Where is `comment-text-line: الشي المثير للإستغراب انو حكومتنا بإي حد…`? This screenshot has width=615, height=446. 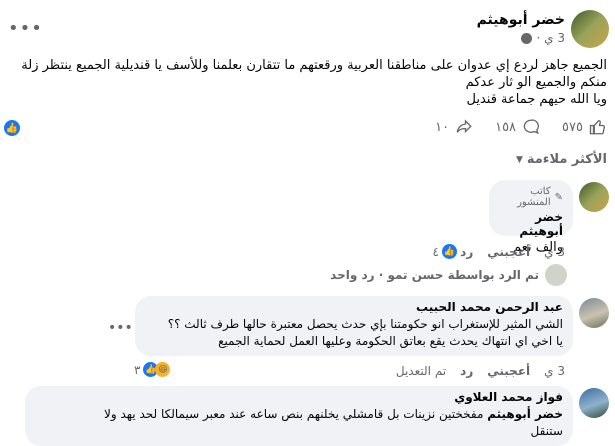 comment-text-line: الشي المثير للإستغراب انو حكومتنا بإي حد… is located at coordinates (365, 324).